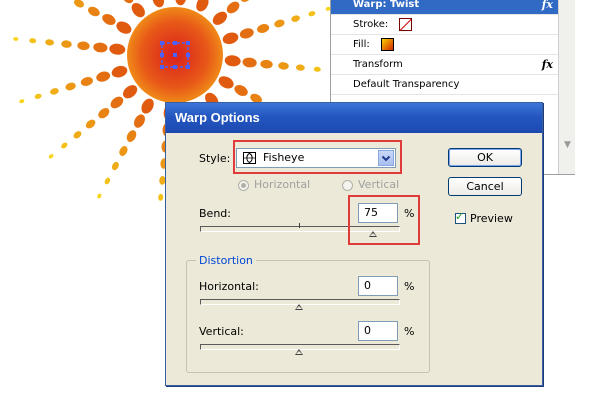  What do you see at coordinates (378, 331) in the screenshot?
I see `distortion-vertical-input: 0` at bounding box center [378, 331].